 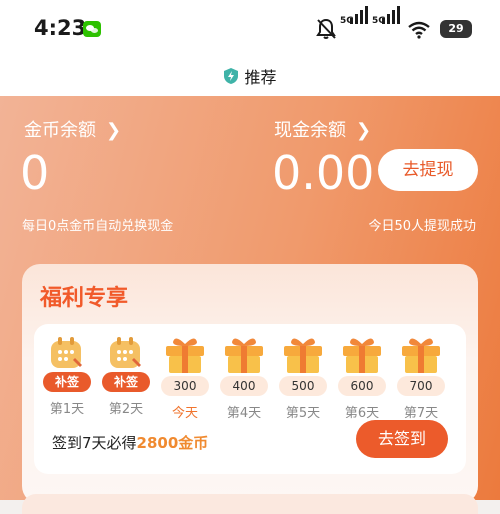 I want to click on checkin-day-4: 400 第4天, so click(x=244, y=378).